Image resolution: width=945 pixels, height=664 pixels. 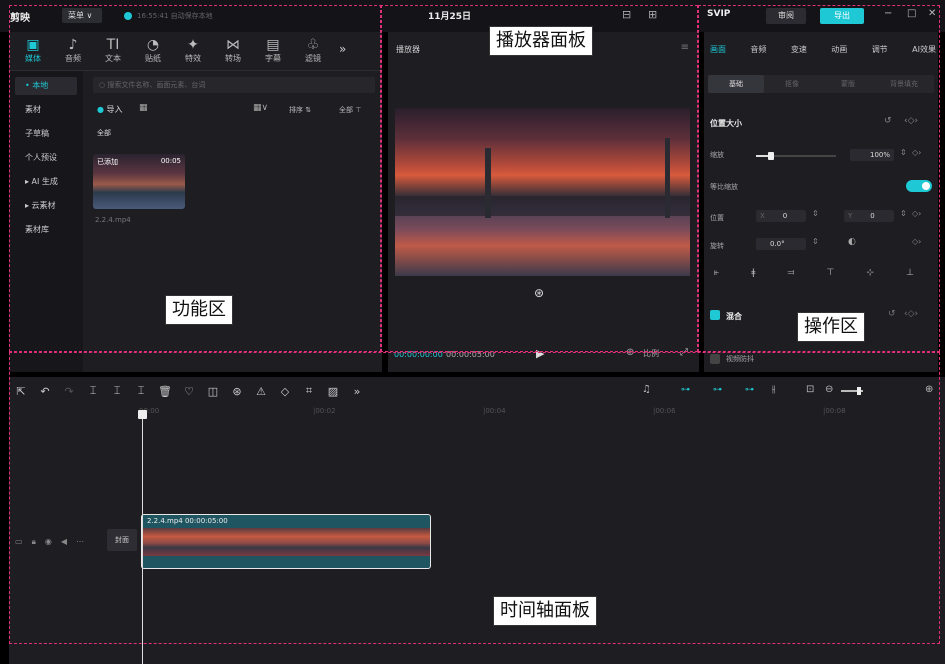 I want to click on rotate-icon: ◇, so click(x=285, y=391).